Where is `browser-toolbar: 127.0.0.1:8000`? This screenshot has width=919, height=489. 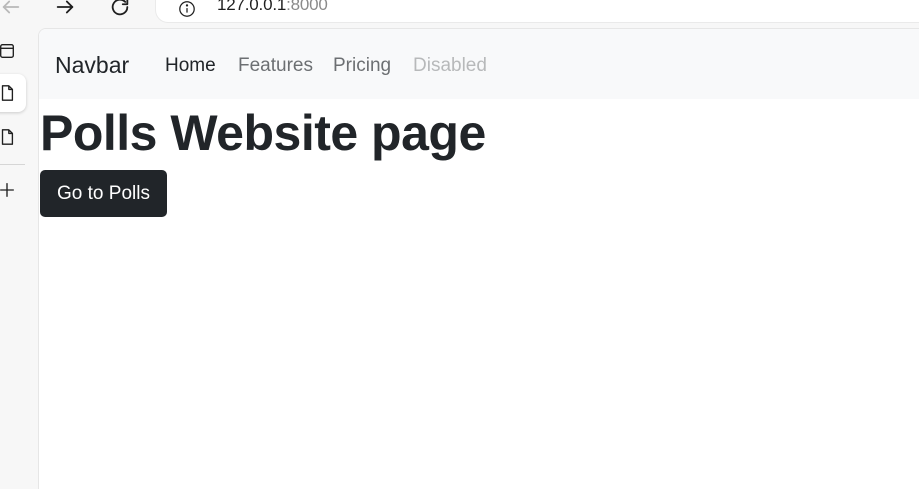
browser-toolbar: 127.0.0.1:8000 is located at coordinates (459, 14).